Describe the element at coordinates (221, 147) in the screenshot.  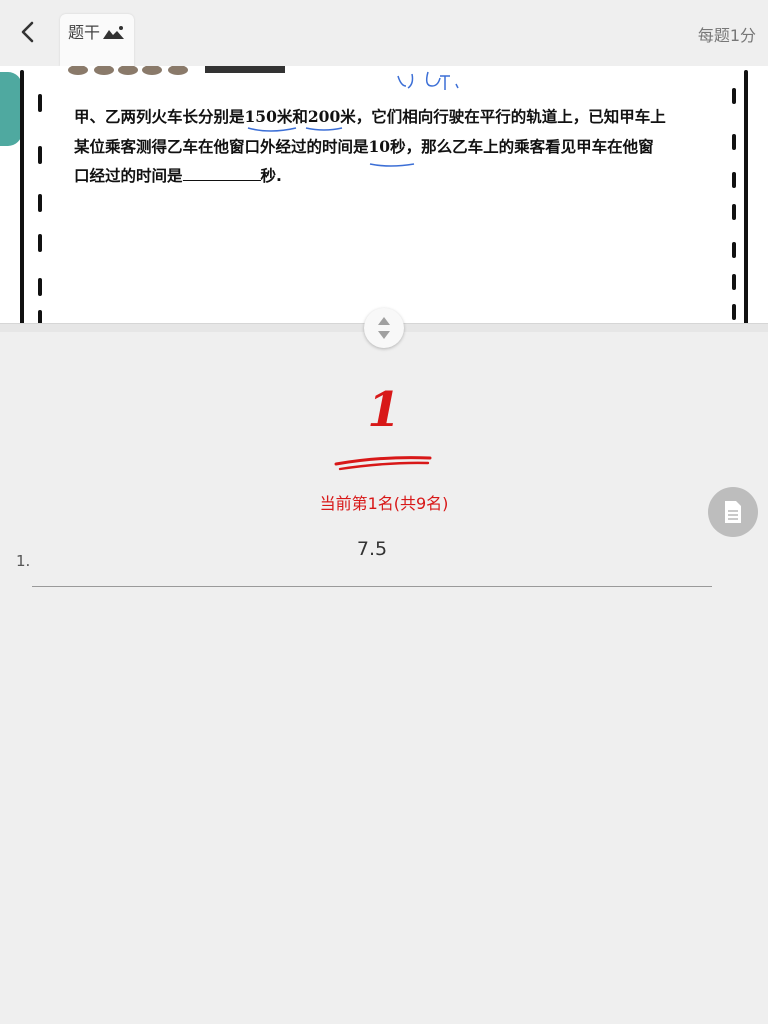
I see `question-segment: 某位乘客测得乙车在他窗口外经过的时间是` at that location.